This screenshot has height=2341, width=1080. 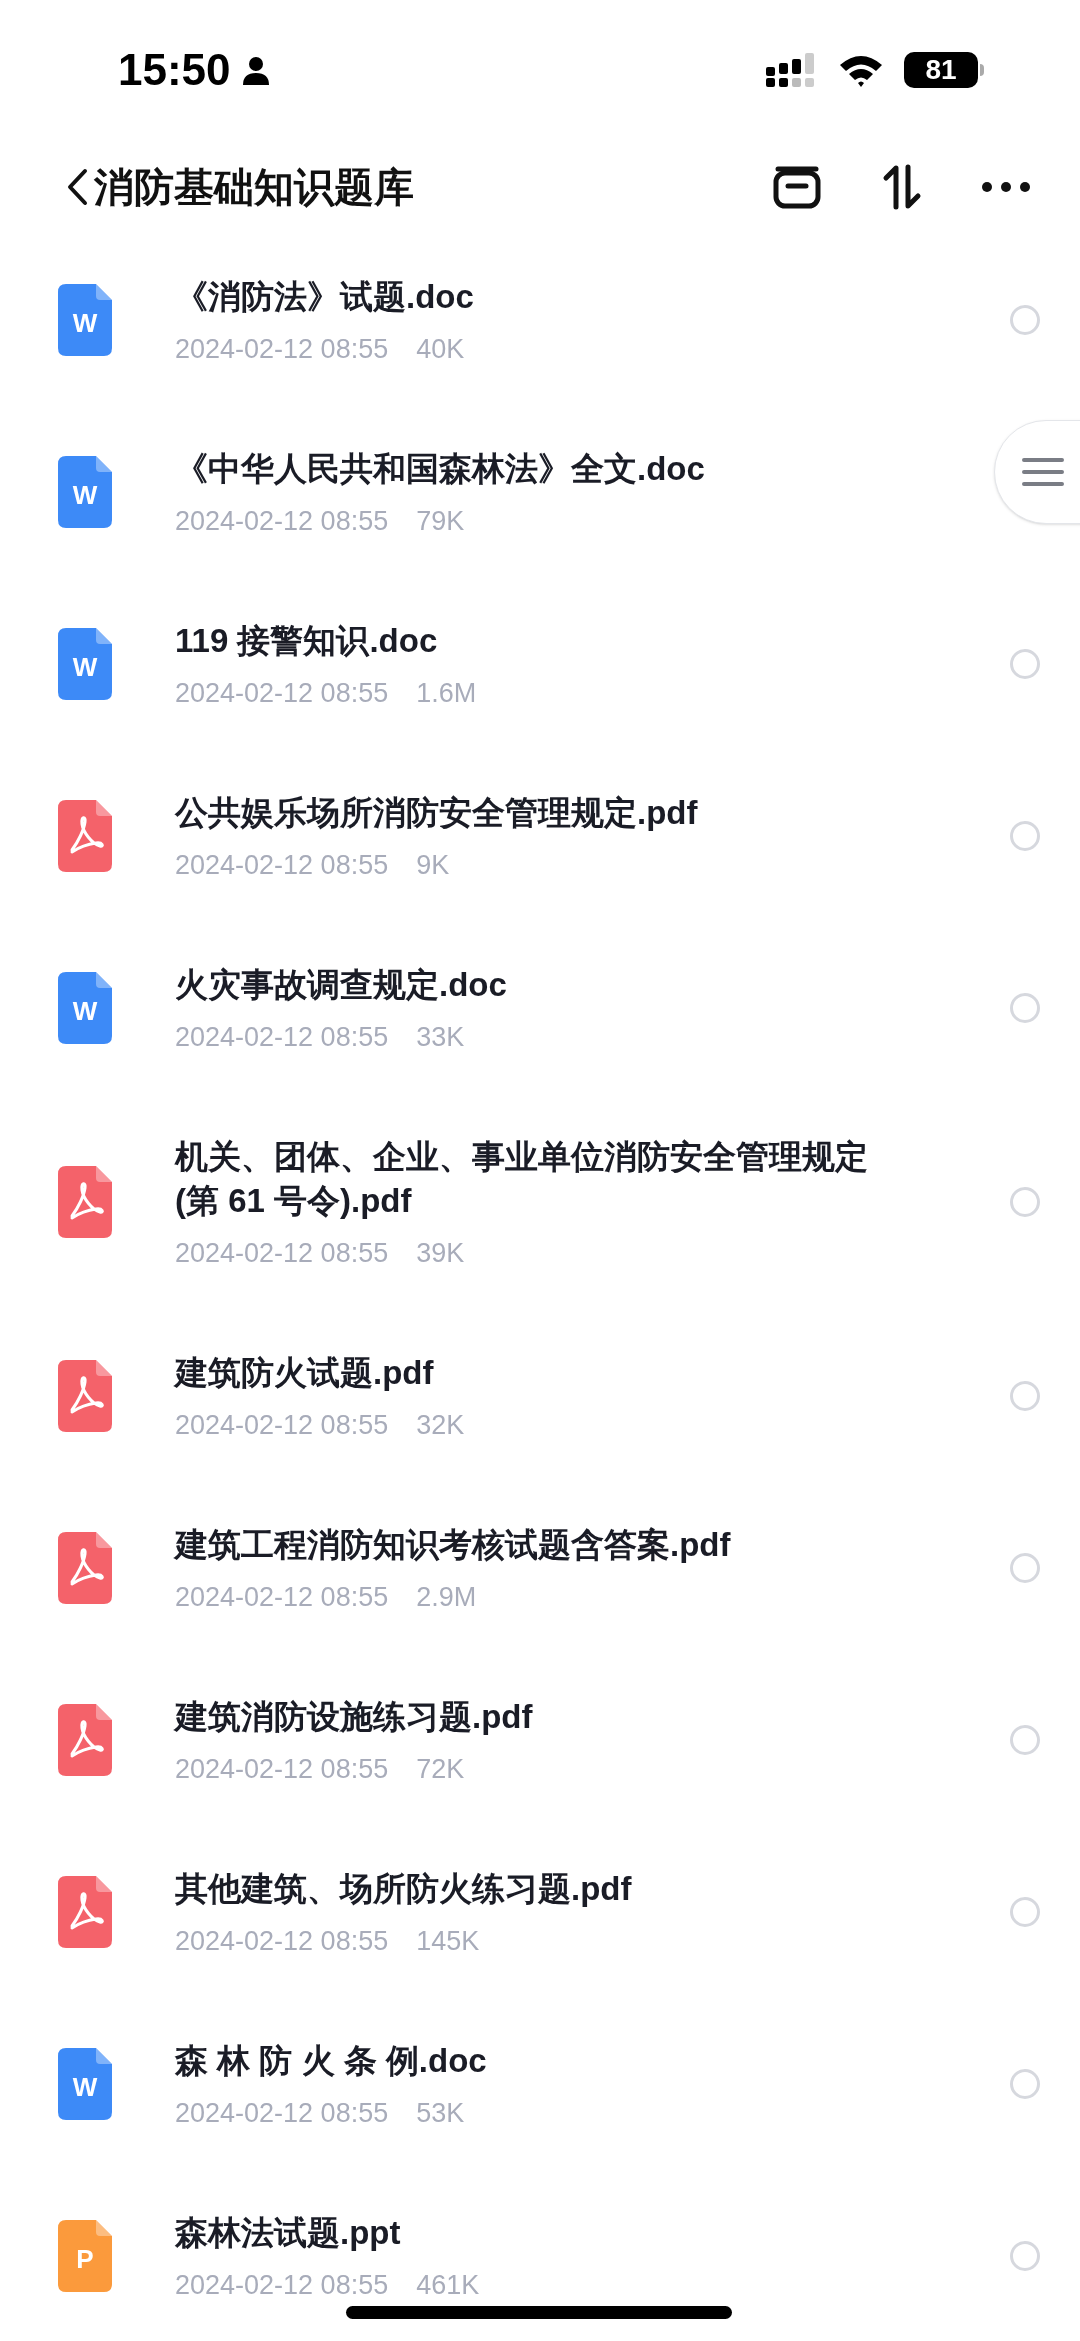 What do you see at coordinates (305, 1373) in the screenshot?
I see `file-name: 建筑防火试题.pdf` at bounding box center [305, 1373].